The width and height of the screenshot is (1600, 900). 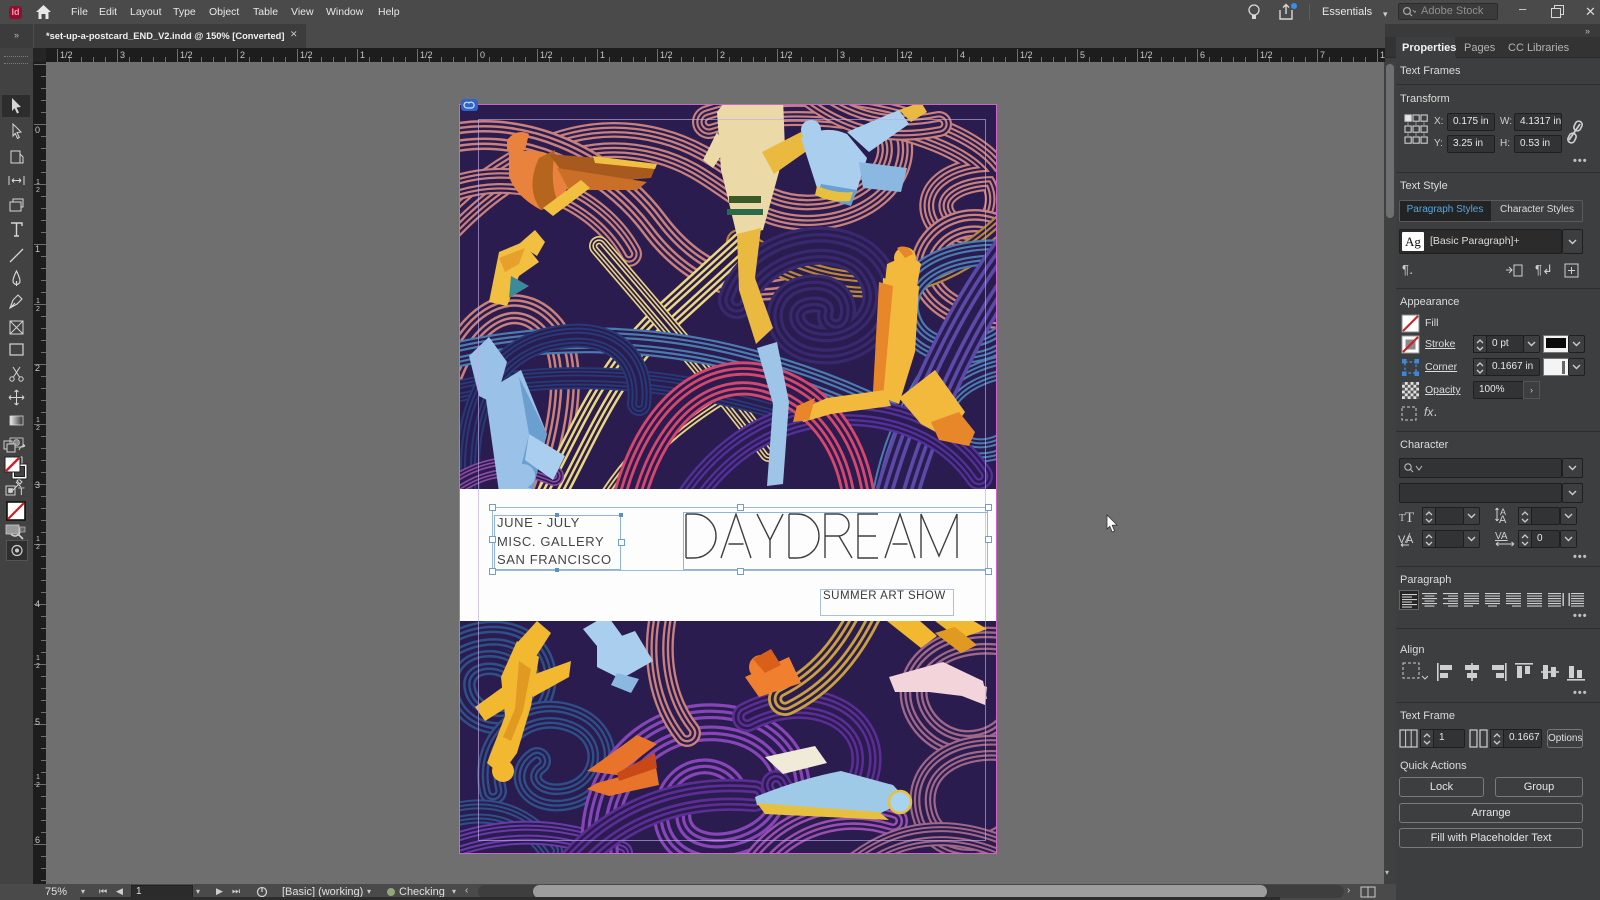 What do you see at coordinates (1501, 536) in the screenshot?
I see `svg-text: VA` at bounding box center [1501, 536].